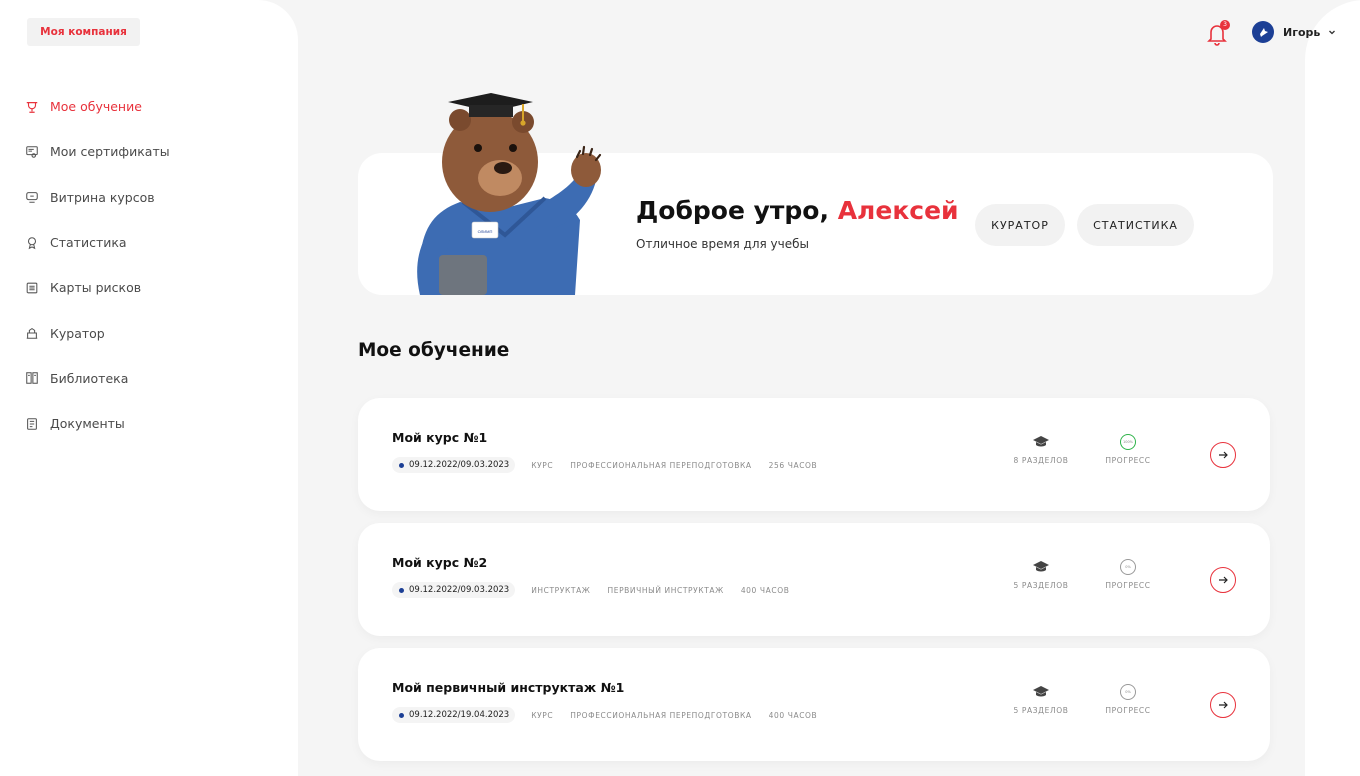 Image resolution: width=1360 pixels, height=776 pixels. Describe the element at coordinates (32, 378) in the screenshot. I see `library-icon` at that location.